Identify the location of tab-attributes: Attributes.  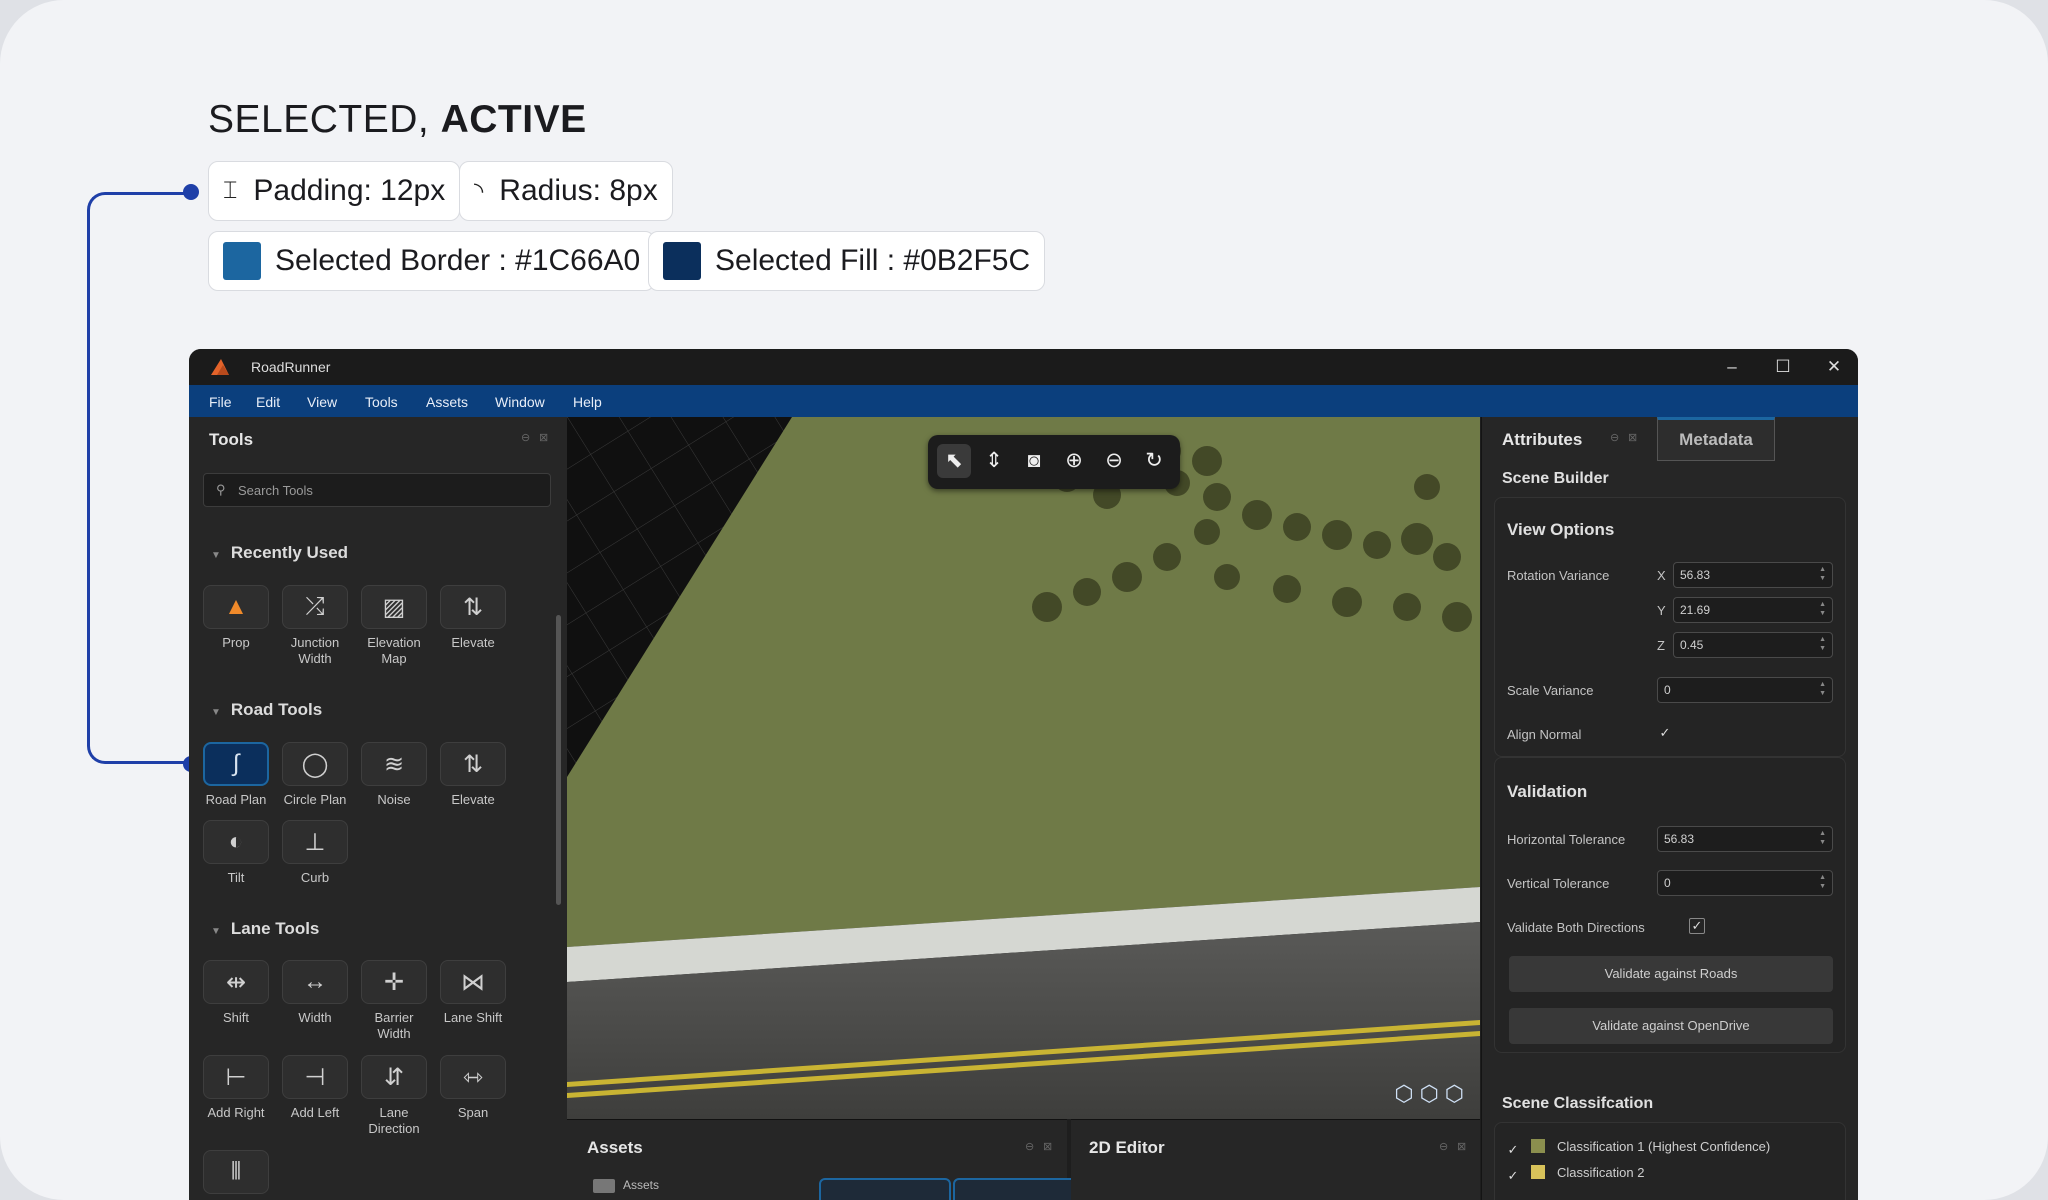
(1542, 440).